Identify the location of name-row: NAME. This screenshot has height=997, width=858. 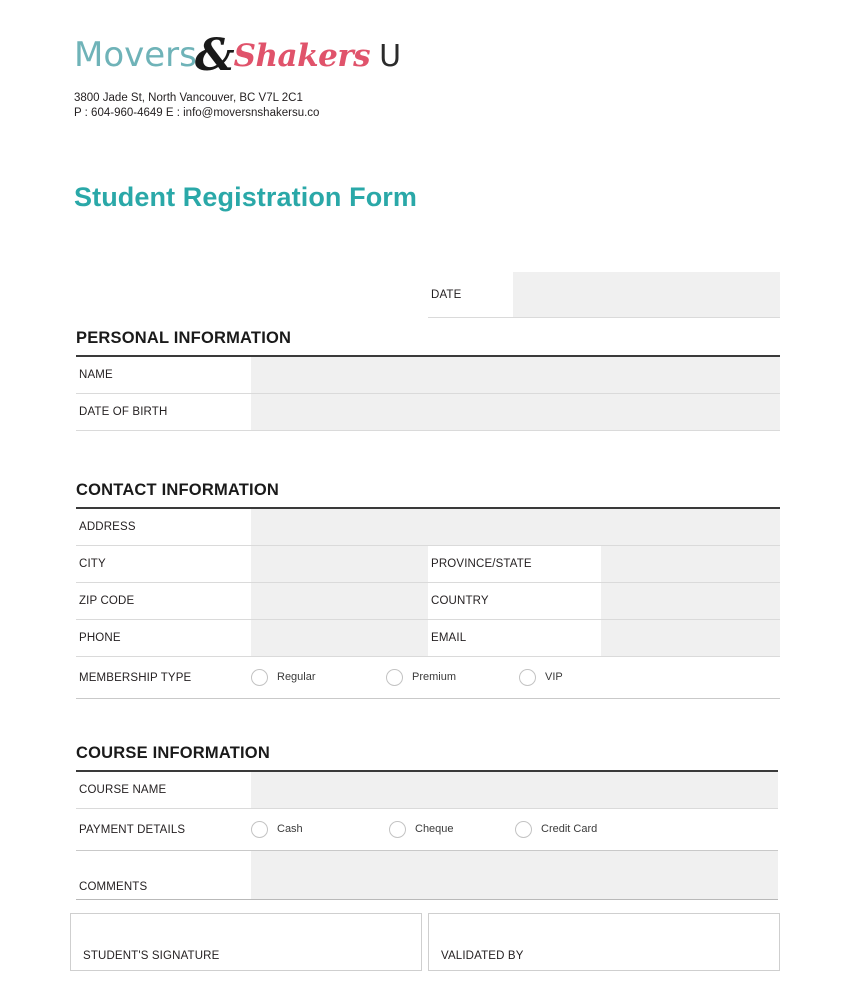
(428, 375).